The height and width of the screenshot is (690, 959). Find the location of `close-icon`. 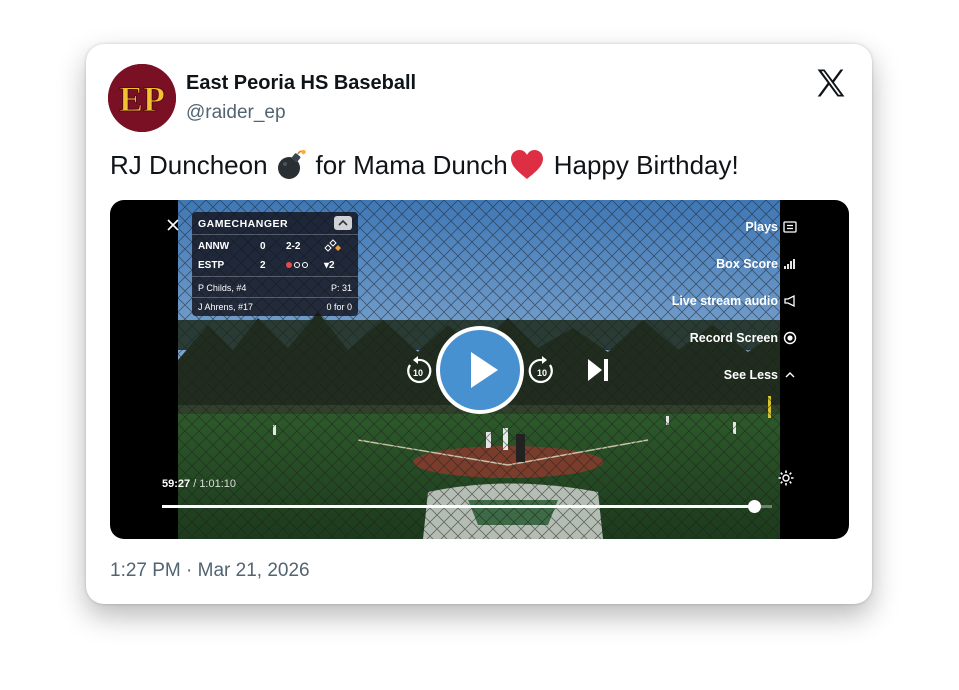

close-icon is located at coordinates (173, 225).